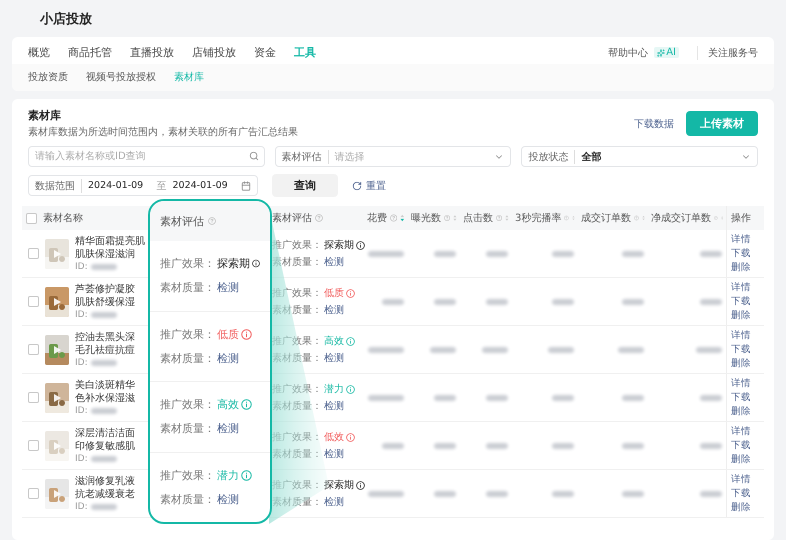  I want to click on sub-tab: 视频号投放授权, so click(121, 77).